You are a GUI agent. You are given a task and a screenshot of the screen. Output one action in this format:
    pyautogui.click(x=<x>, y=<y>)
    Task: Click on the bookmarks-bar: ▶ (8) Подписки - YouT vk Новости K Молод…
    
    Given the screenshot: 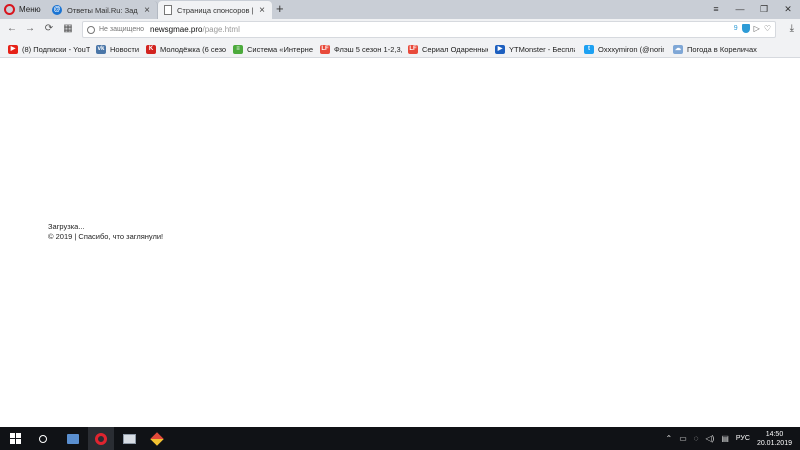 What is the action you would take?
    pyautogui.click(x=400, y=49)
    